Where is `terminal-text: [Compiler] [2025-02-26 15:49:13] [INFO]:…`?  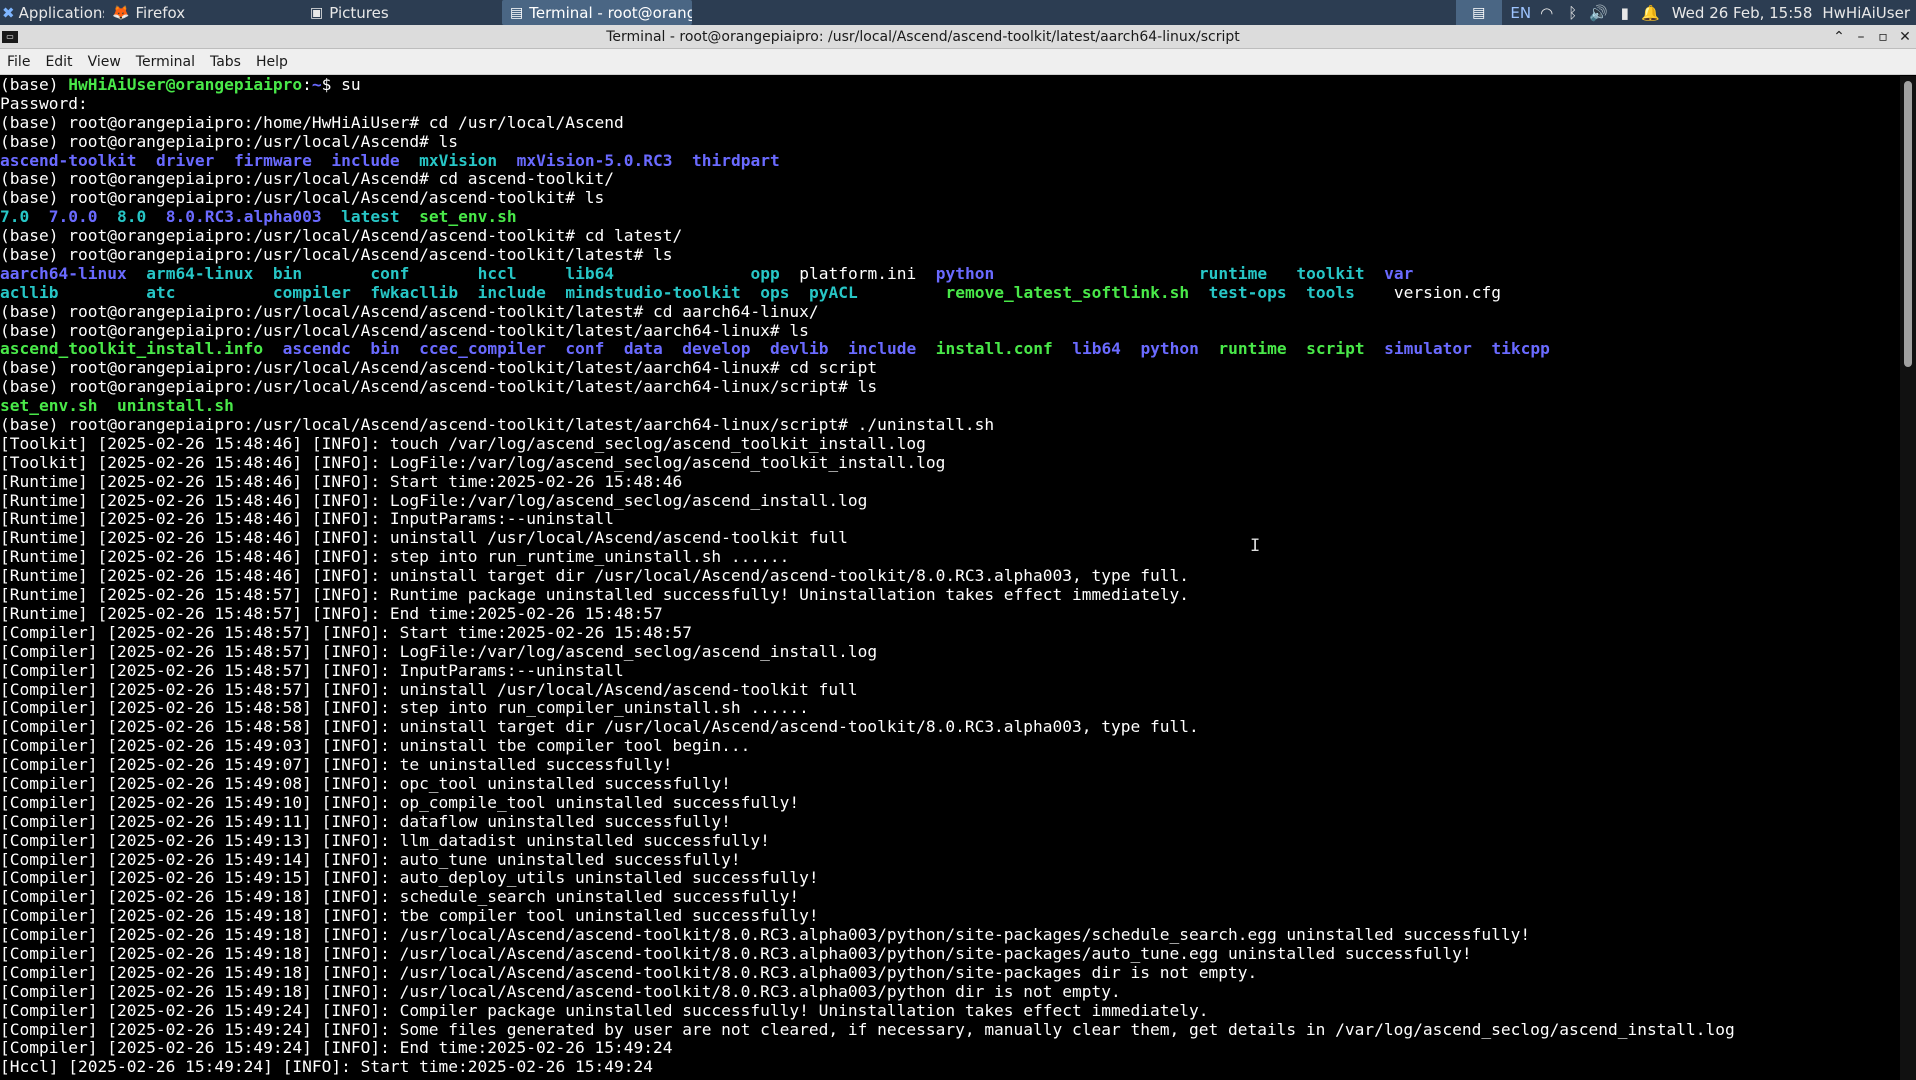
terminal-text: [Compiler] [2025-02-26 15:49:13] [INFO]:… is located at coordinates (385, 840).